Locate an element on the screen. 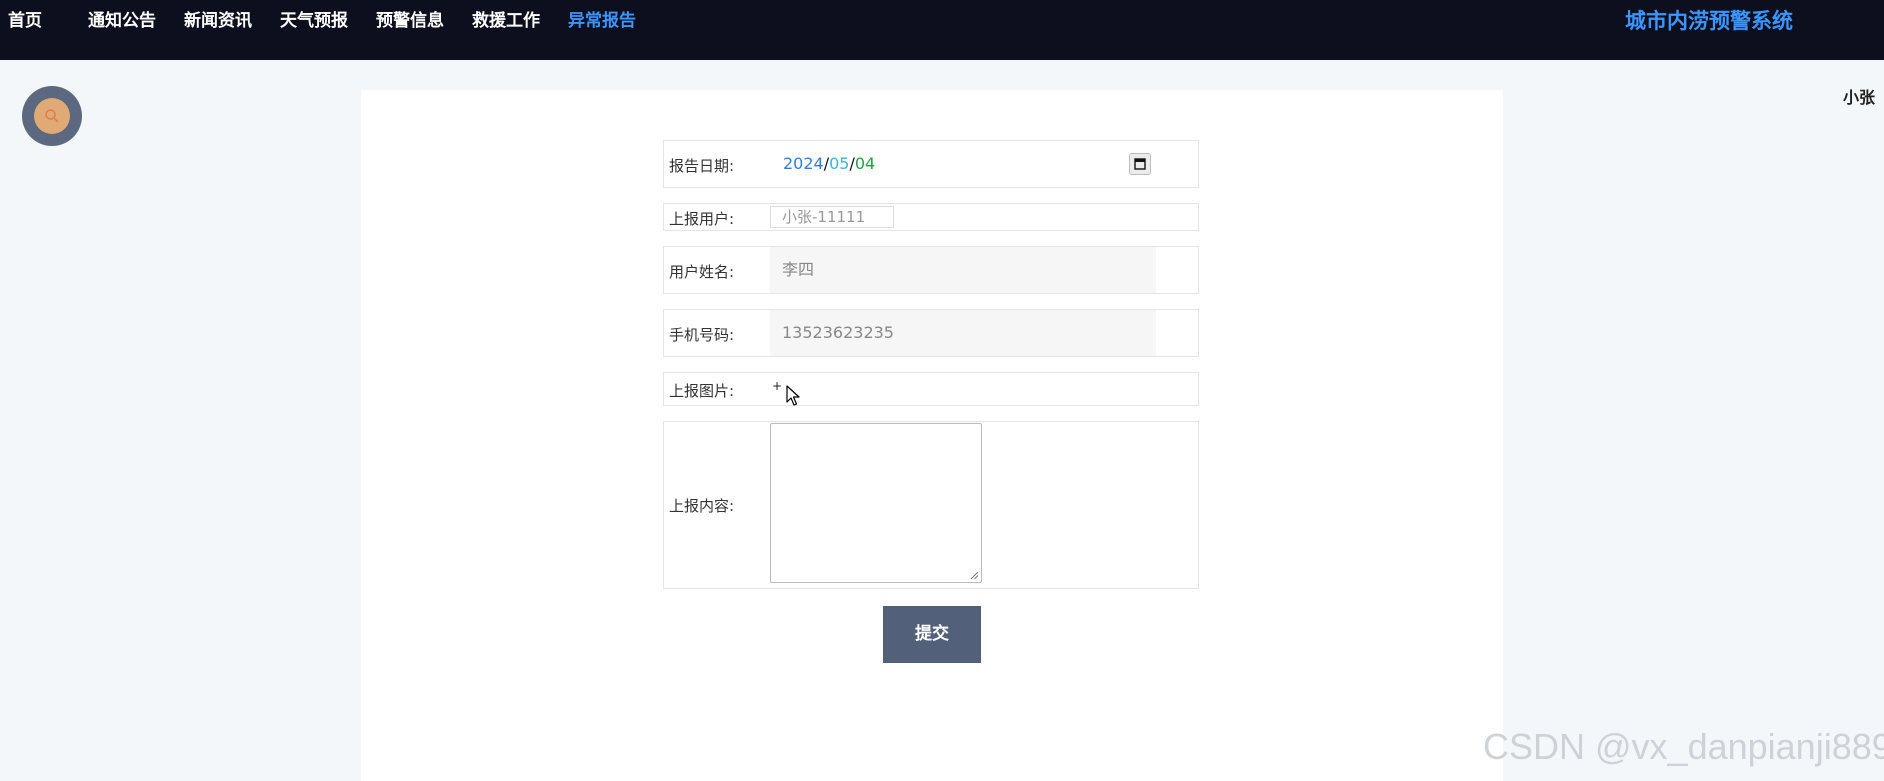 The width and height of the screenshot is (1884, 781). brand-title: 城市内涝预警系统 is located at coordinates (1709, 21).